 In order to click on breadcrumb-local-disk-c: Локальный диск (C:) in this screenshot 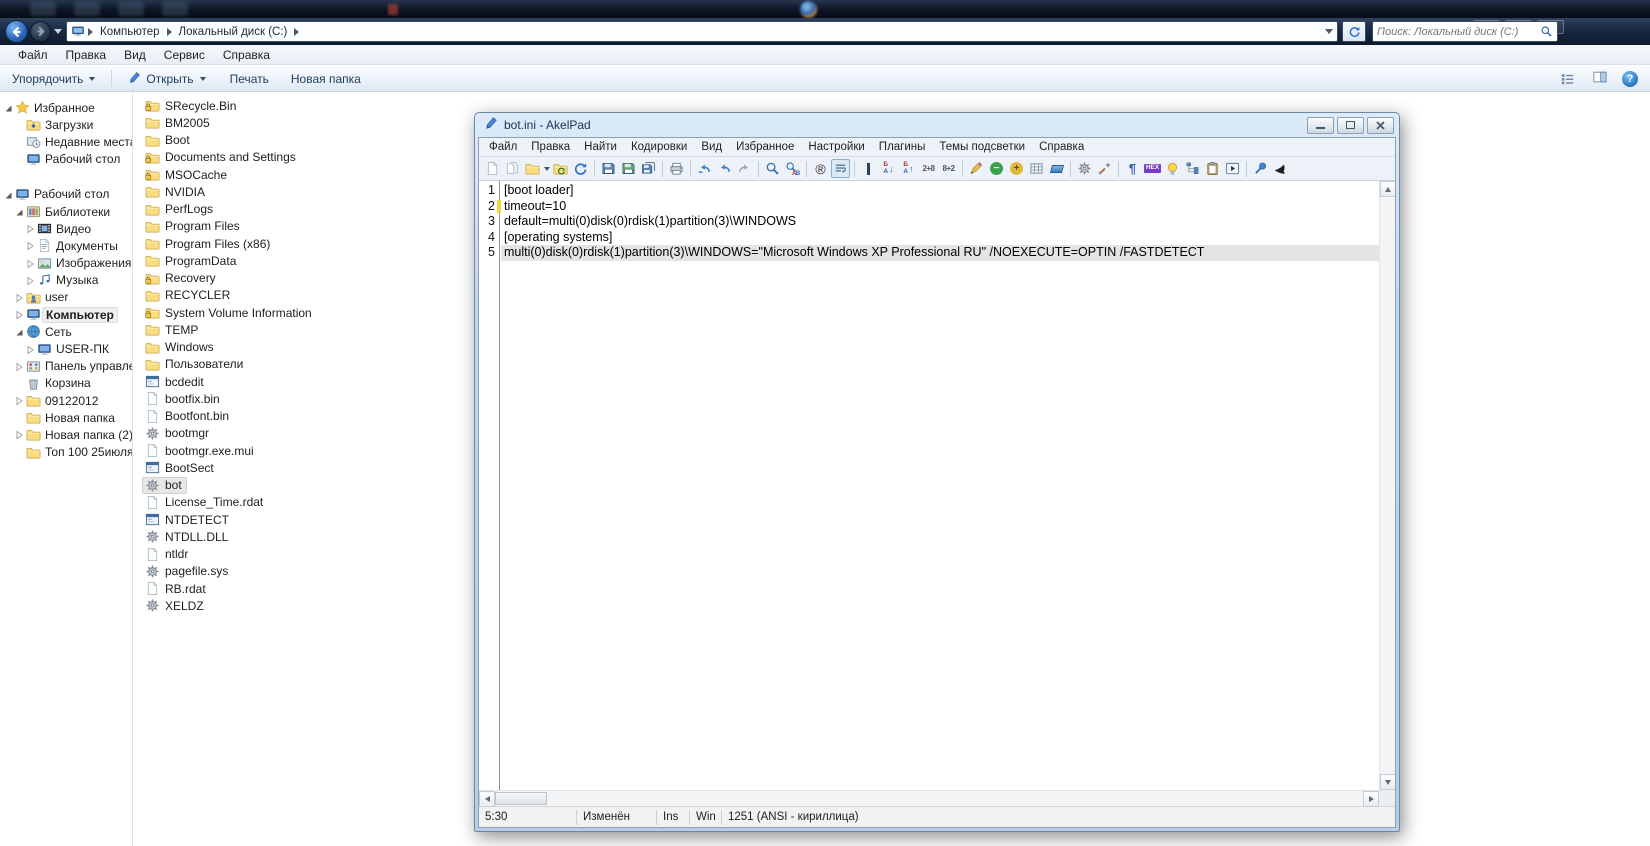, I will do `click(233, 32)`.